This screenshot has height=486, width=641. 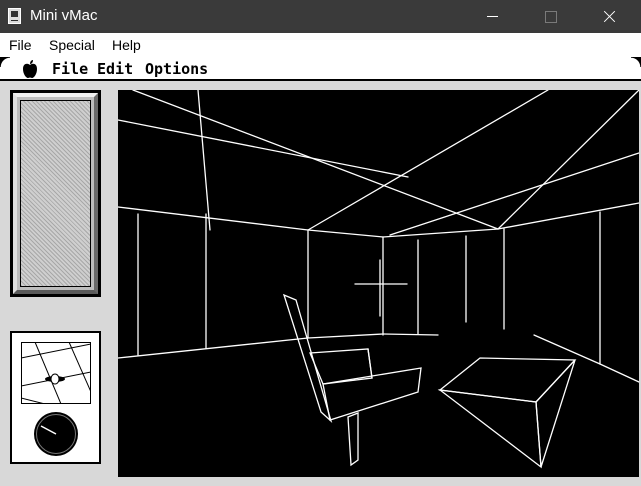 What do you see at coordinates (320, 45) in the screenshot?
I see `host-menubar: File Special Help` at bounding box center [320, 45].